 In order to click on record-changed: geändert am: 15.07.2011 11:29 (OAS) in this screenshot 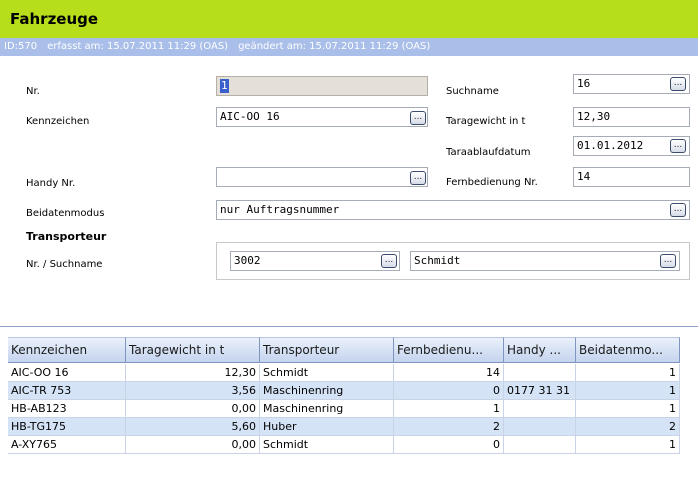, I will do `click(334, 46)`.